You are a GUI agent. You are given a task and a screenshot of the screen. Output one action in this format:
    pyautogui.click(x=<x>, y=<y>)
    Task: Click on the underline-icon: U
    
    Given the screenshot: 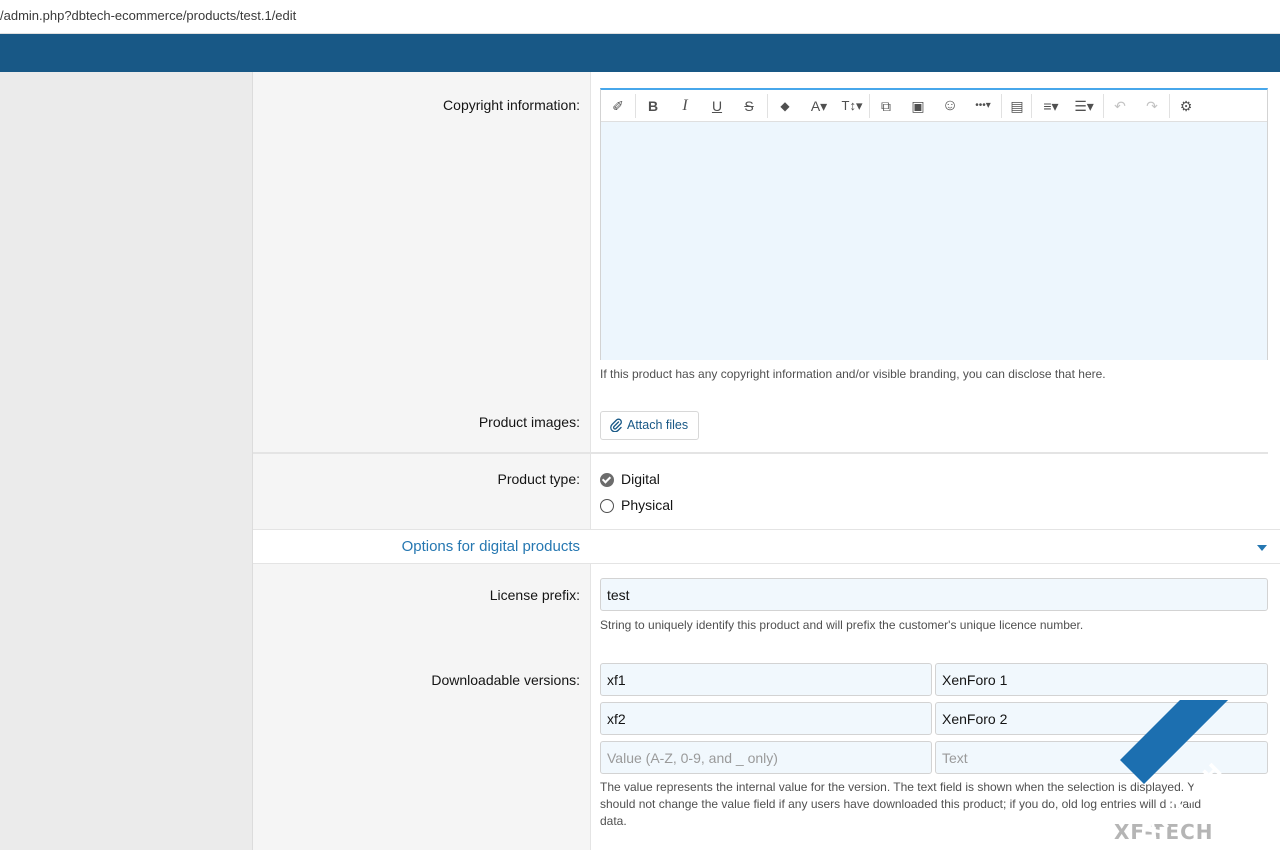 What is the action you would take?
    pyautogui.click(x=717, y=106)
    